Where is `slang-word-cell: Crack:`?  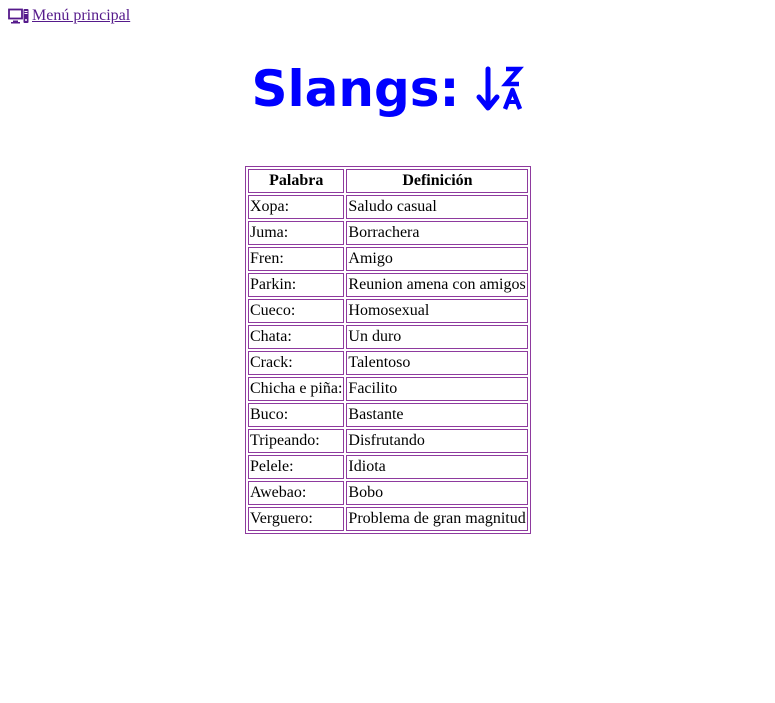 slang-word-cell: Crack: is located at coordinates (296, 363).